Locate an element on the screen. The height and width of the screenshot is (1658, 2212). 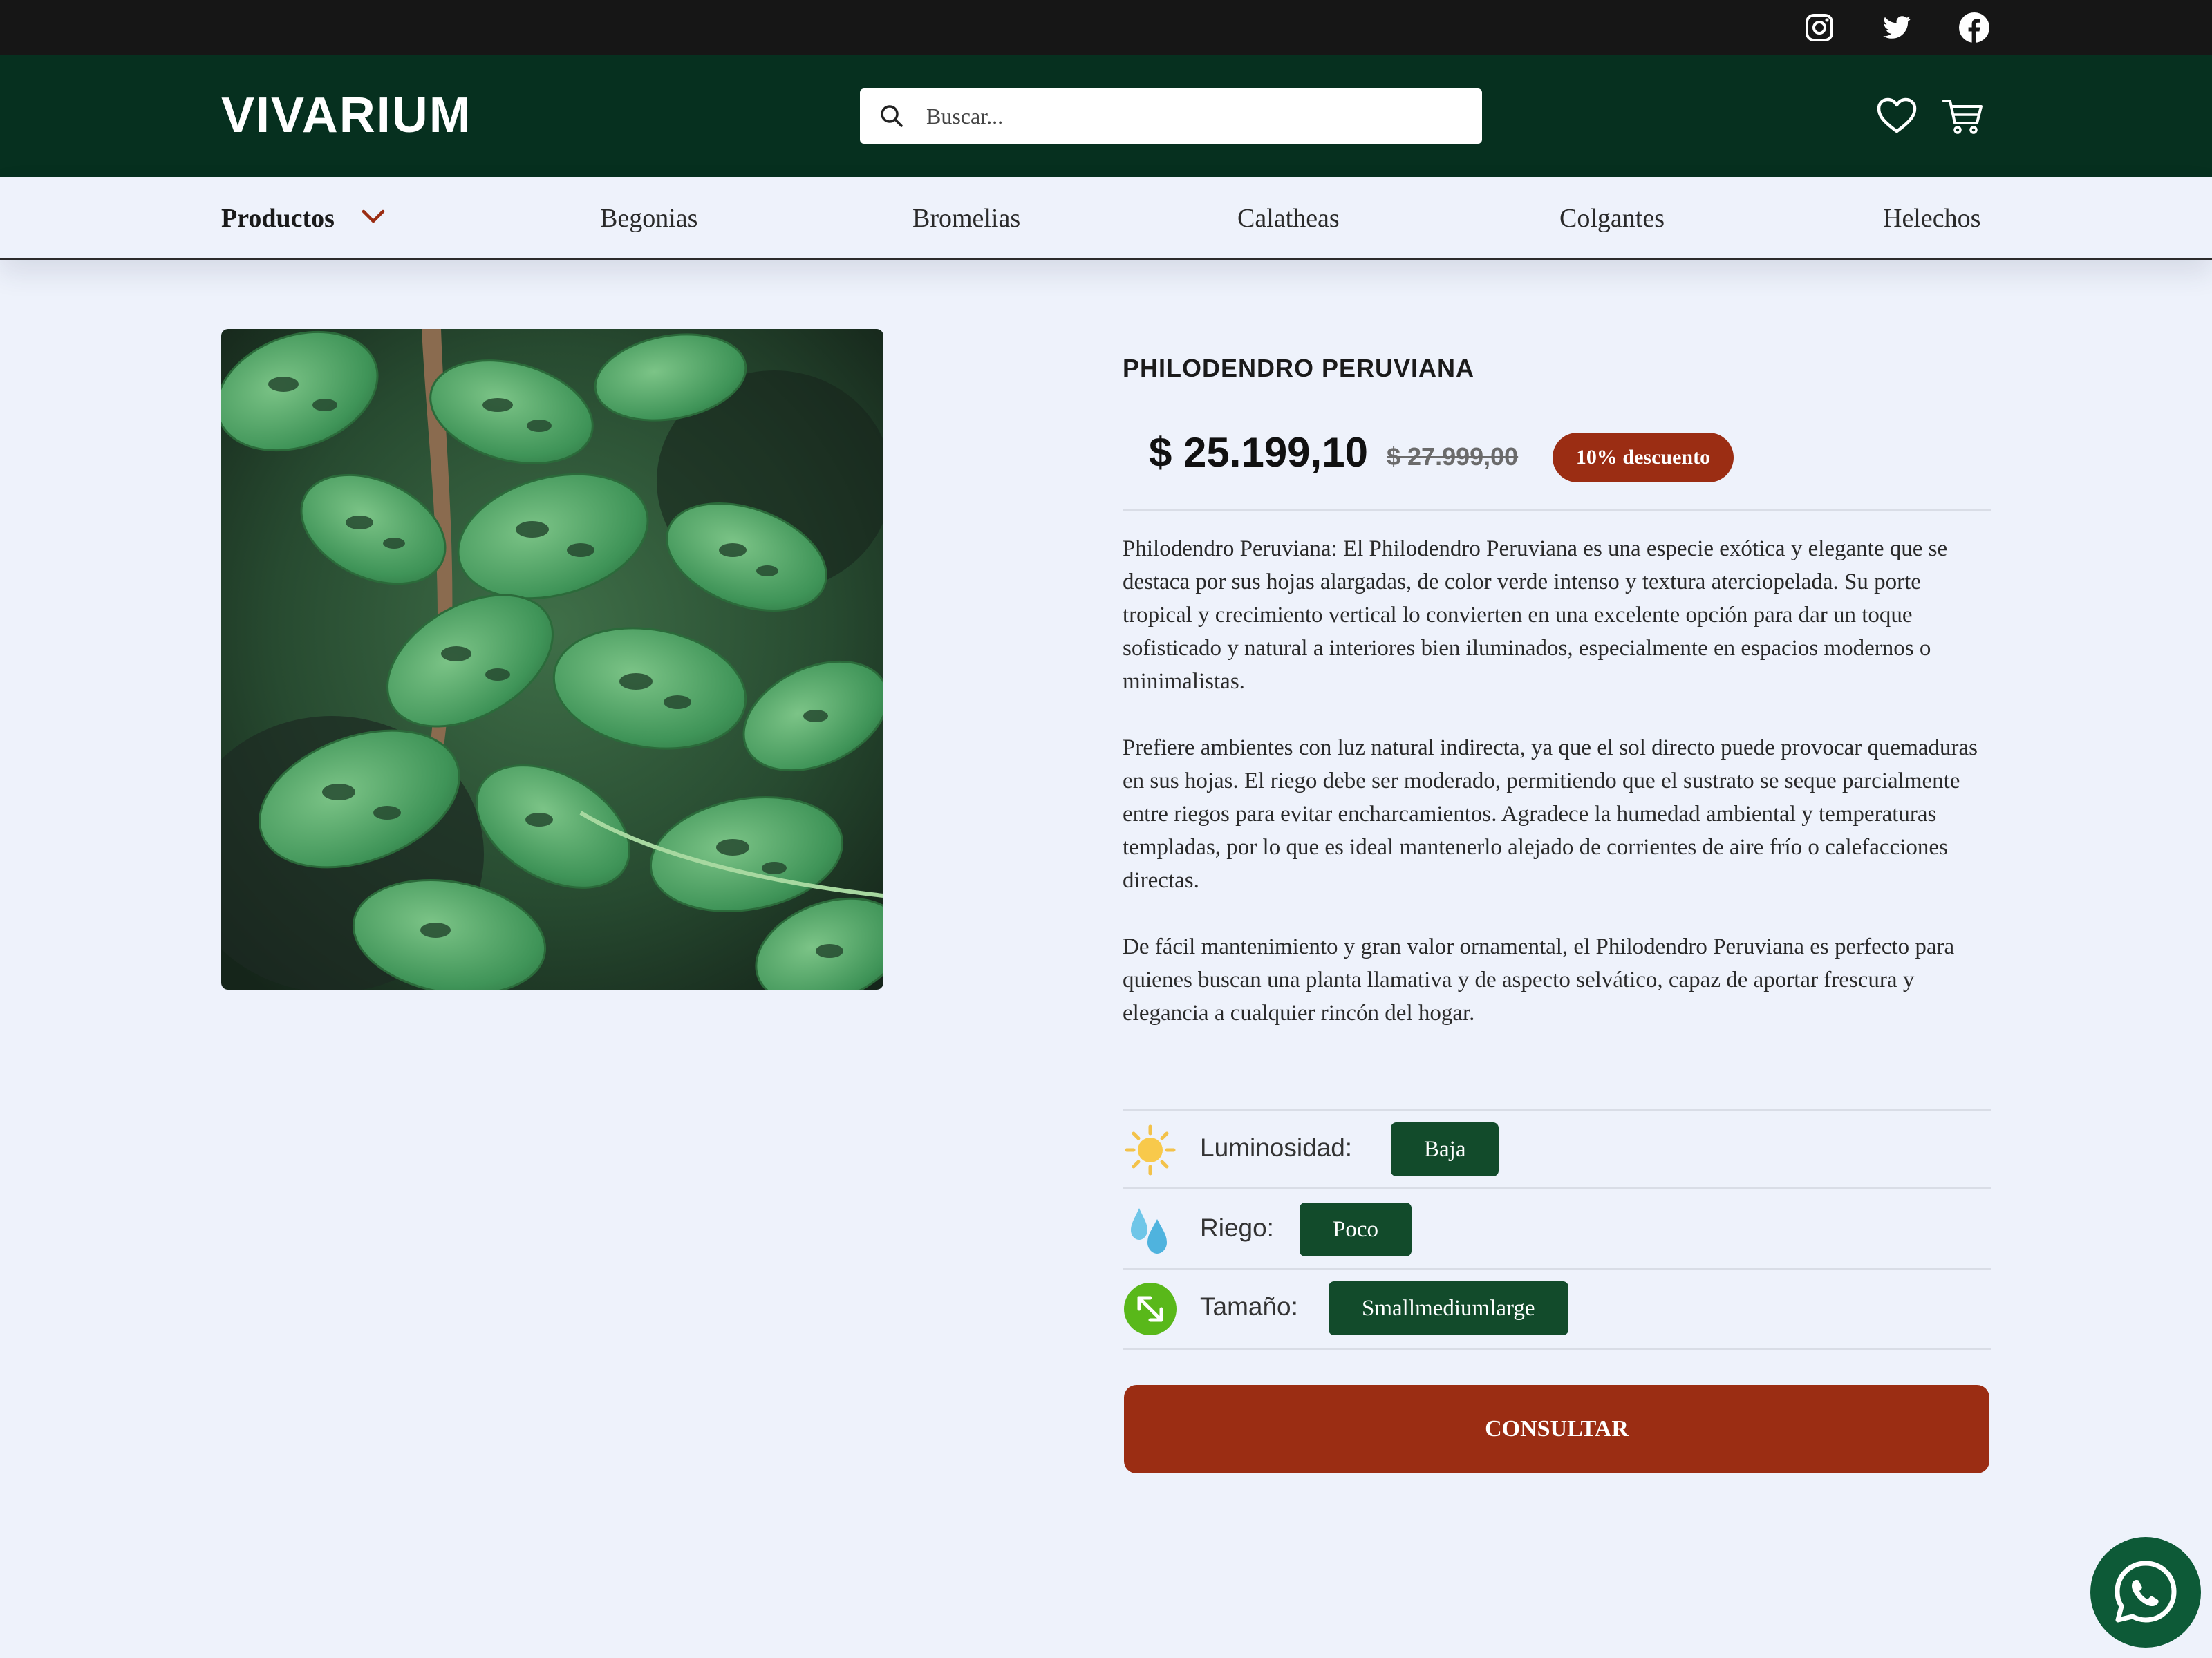
attribute-light: Luminosidad: Baja is located at coordinates (1557, 1147).